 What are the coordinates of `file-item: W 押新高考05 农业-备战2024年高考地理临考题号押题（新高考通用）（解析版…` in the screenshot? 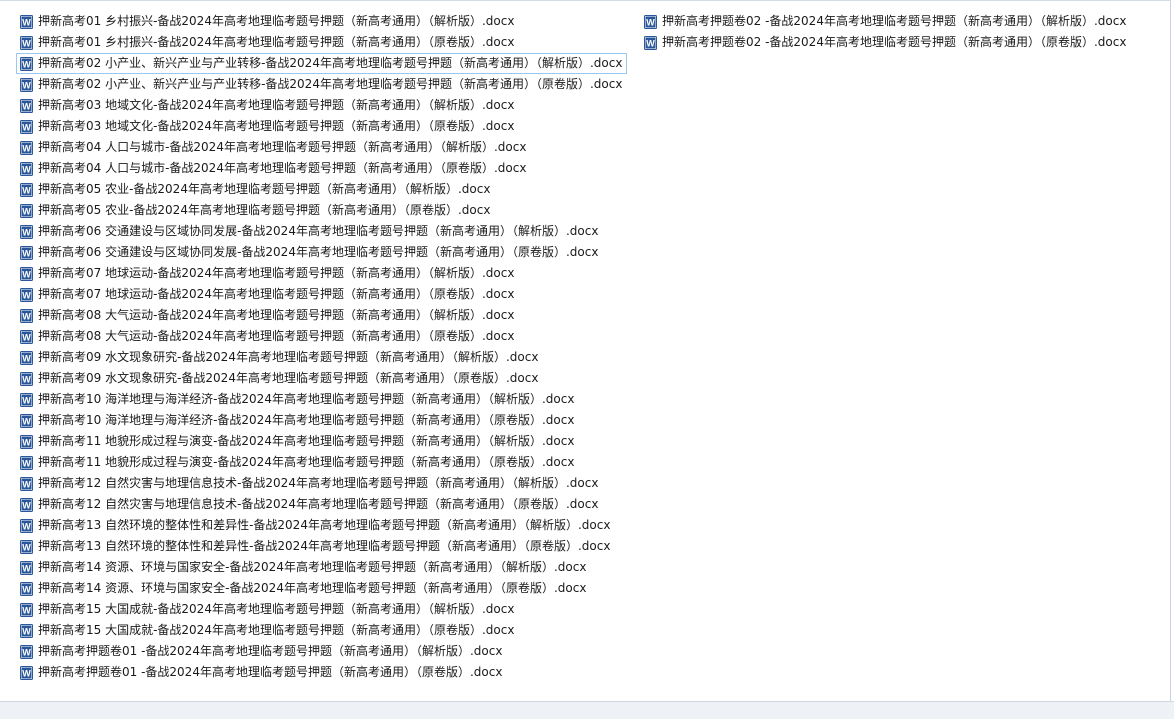 It's located at (321, 189).